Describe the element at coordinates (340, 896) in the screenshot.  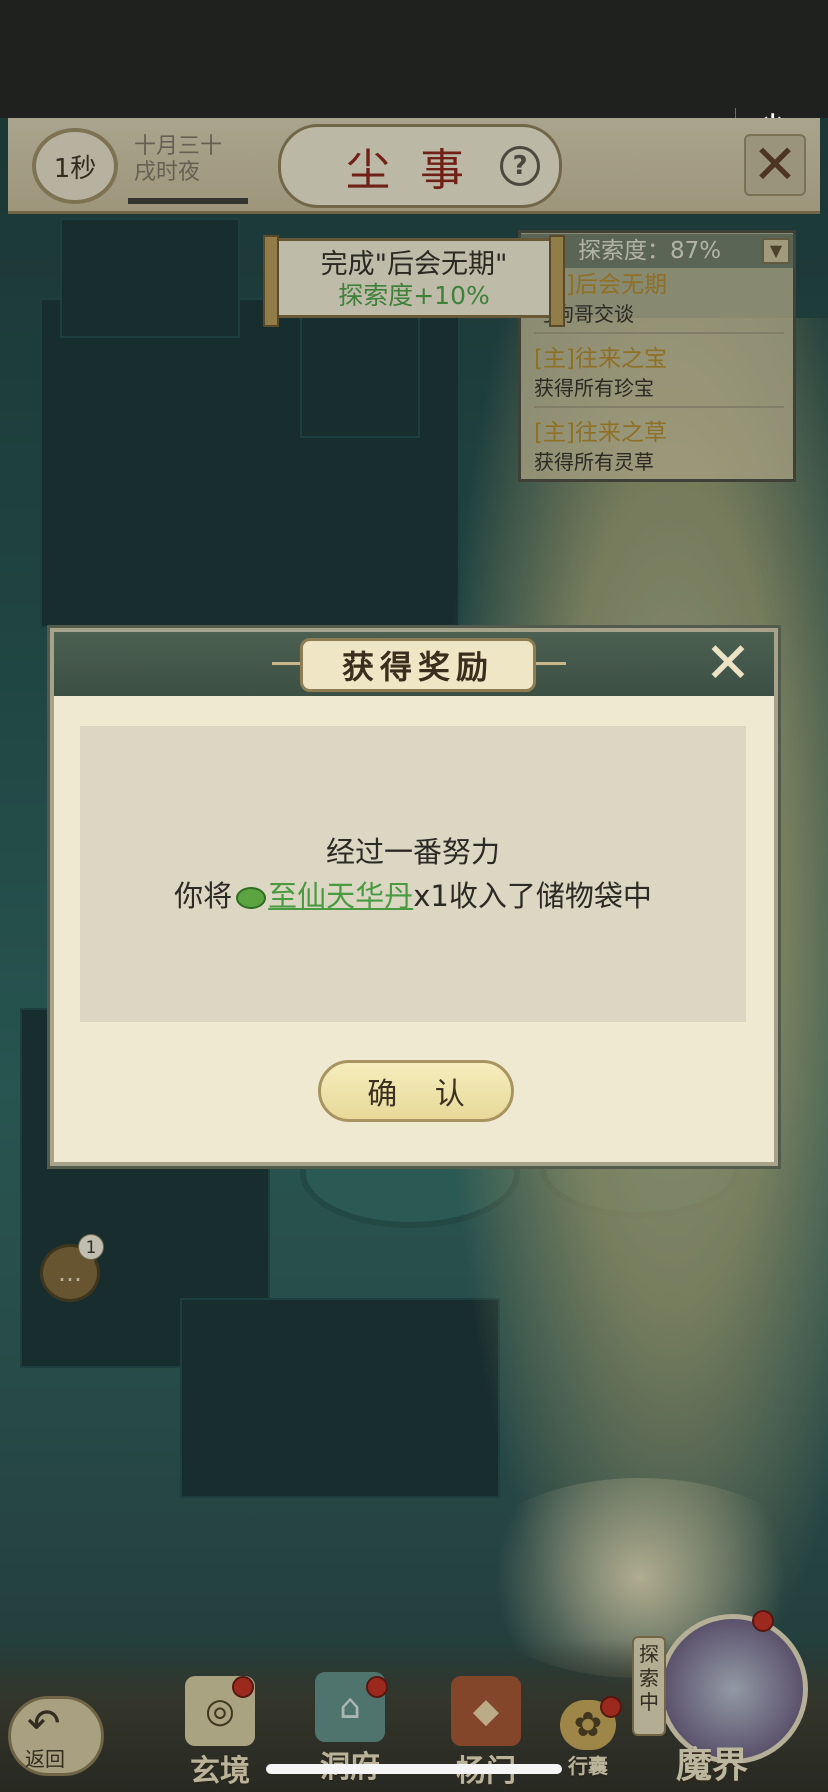
I see `item-link: 至仙天华丹` at that location.